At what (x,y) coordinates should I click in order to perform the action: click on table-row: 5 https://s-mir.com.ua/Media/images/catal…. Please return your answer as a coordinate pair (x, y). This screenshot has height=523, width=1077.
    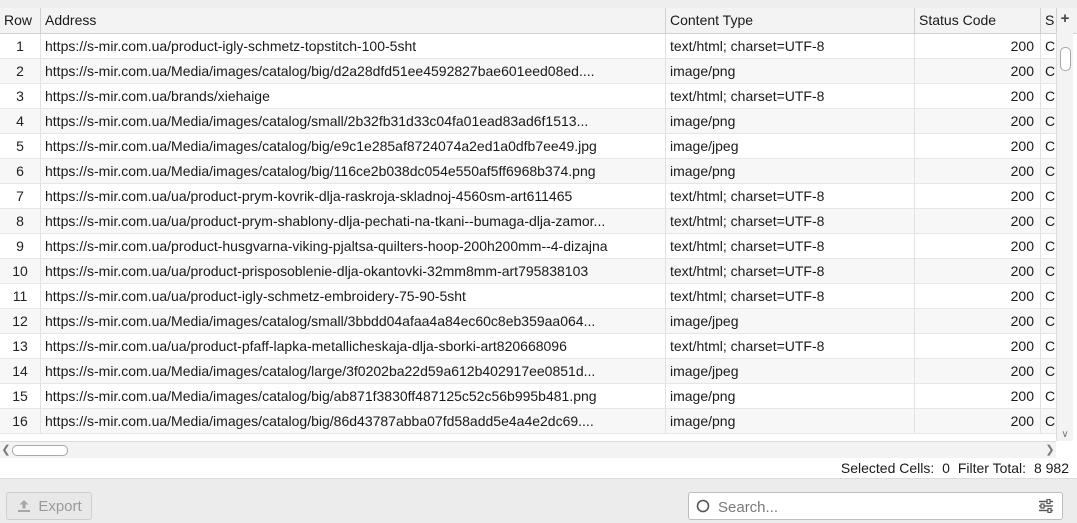
    Looking at the image, I should click on (528, 146).